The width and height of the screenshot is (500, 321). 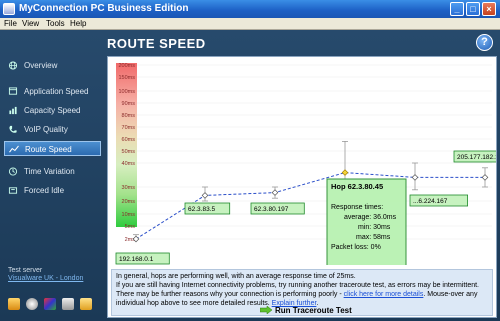 What do you see at coordinates (374, 227) in the screenshot?
I see `tooltip-min: min: 30ms` at bounding box center [374, 227].